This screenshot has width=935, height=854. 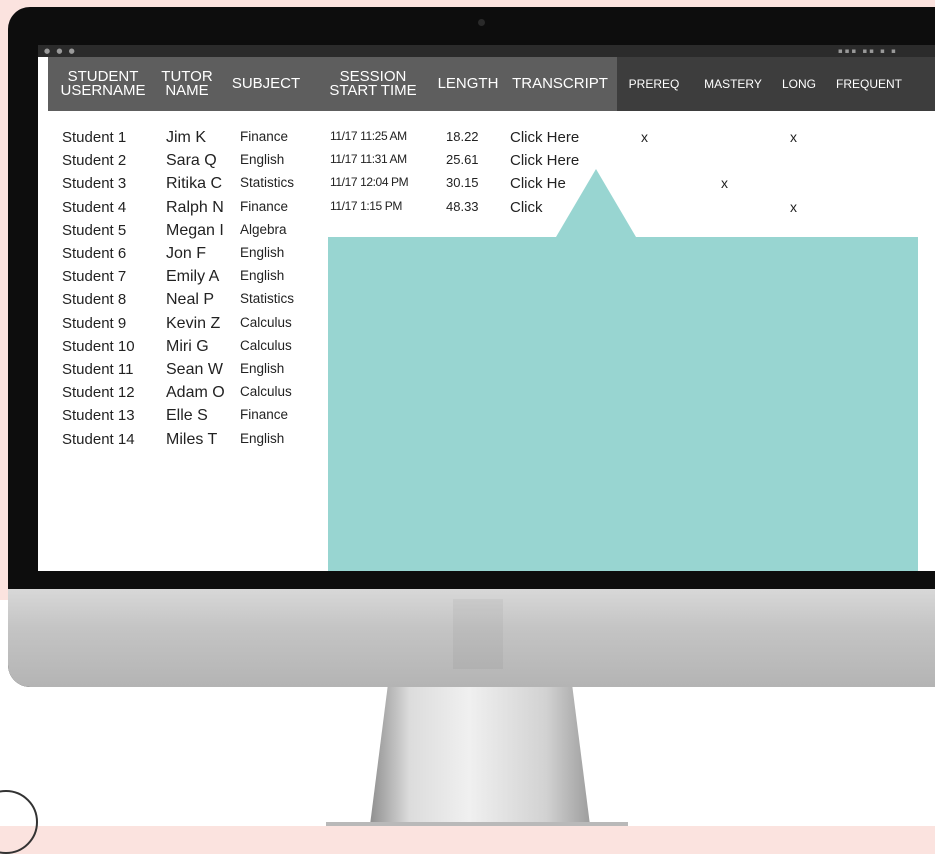 I want to click on chin-logo-area, so click(x=478, y=634).